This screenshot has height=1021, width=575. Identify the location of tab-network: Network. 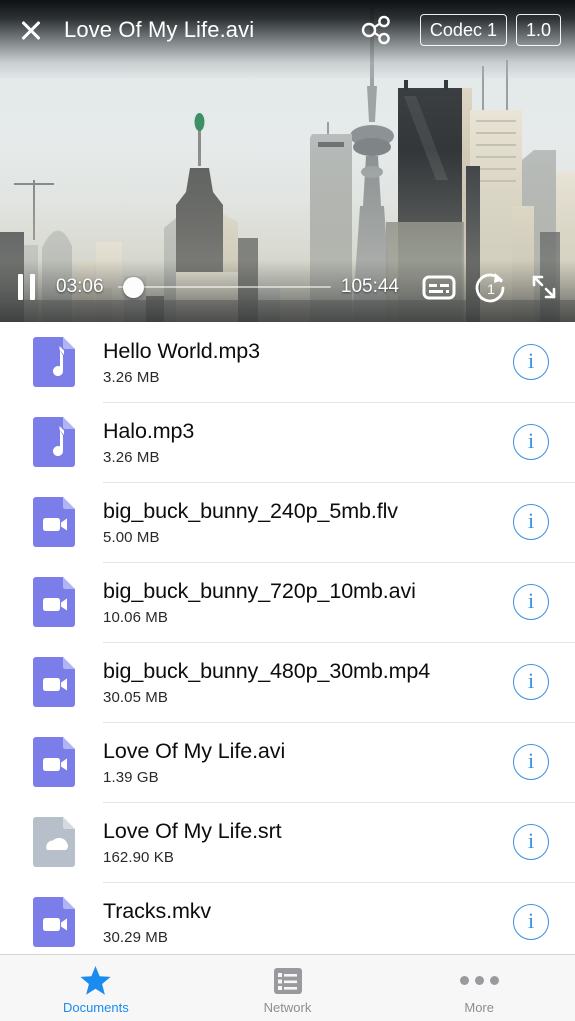
(288, 988).